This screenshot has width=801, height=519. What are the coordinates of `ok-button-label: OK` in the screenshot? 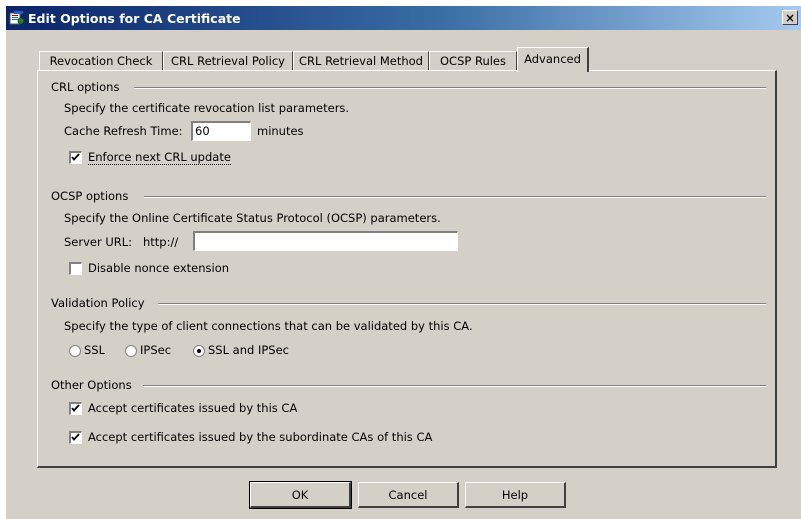 It's located at (300, 495).